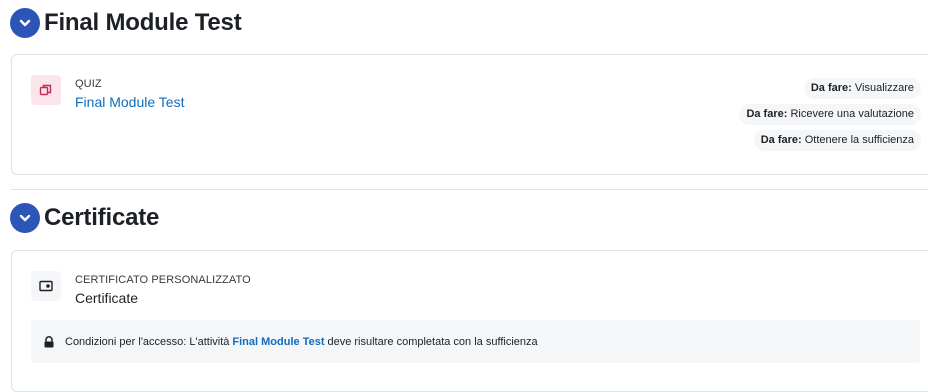 Image resolution: width=928 pixels, height=392 pixels. I want to click on activity-type-label: QUIZ, so click(88, 84).